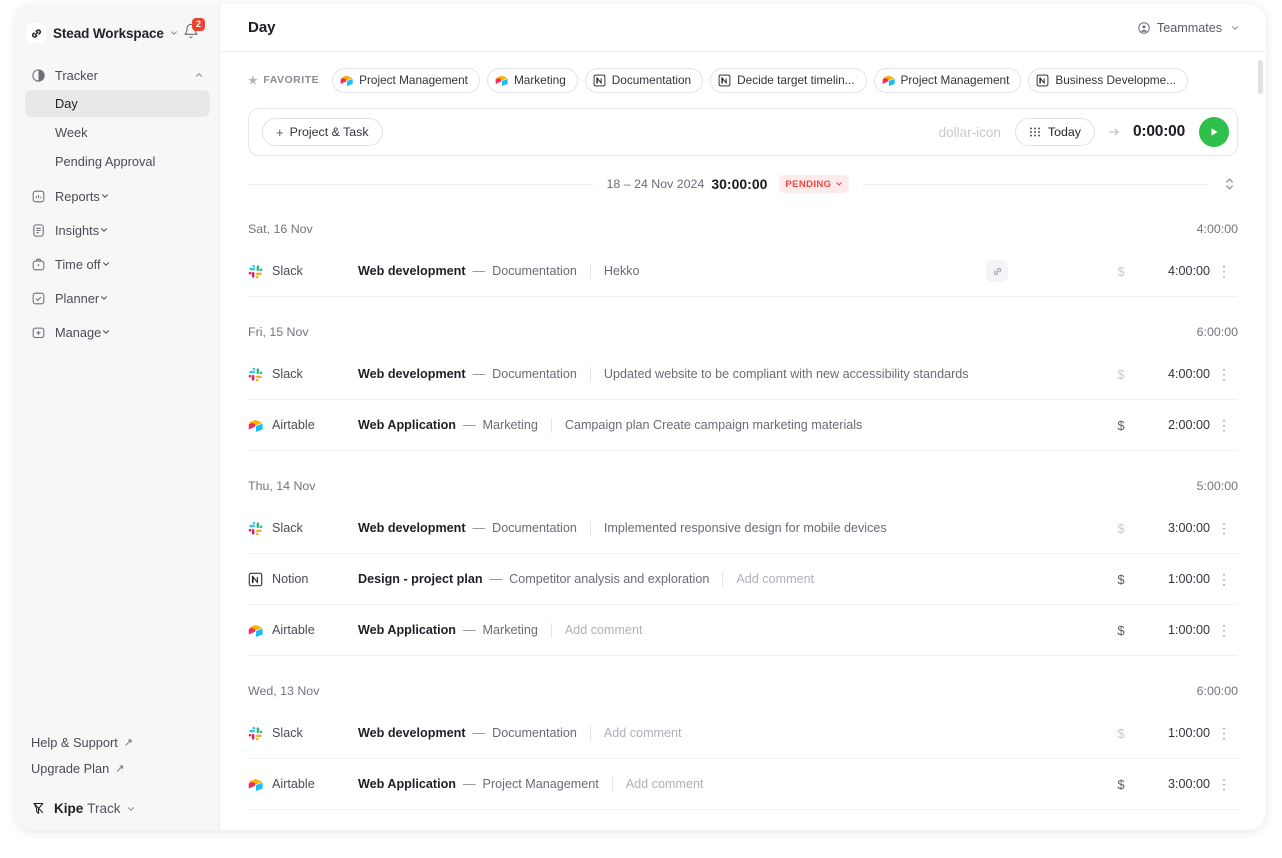 This screenshot has height=858, width=1282. What do you see at coordinates (322, 132) in the screenshot?
I see `add-project-task-button: + Project & Task` at bounding box center [322, 132].